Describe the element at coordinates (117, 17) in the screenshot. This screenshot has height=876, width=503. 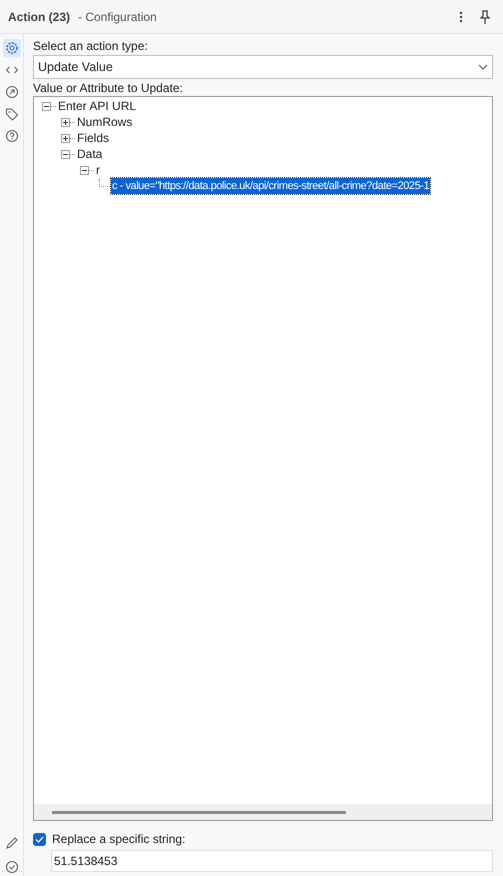
I see `panel-subtitle: - Configuration` at that location.